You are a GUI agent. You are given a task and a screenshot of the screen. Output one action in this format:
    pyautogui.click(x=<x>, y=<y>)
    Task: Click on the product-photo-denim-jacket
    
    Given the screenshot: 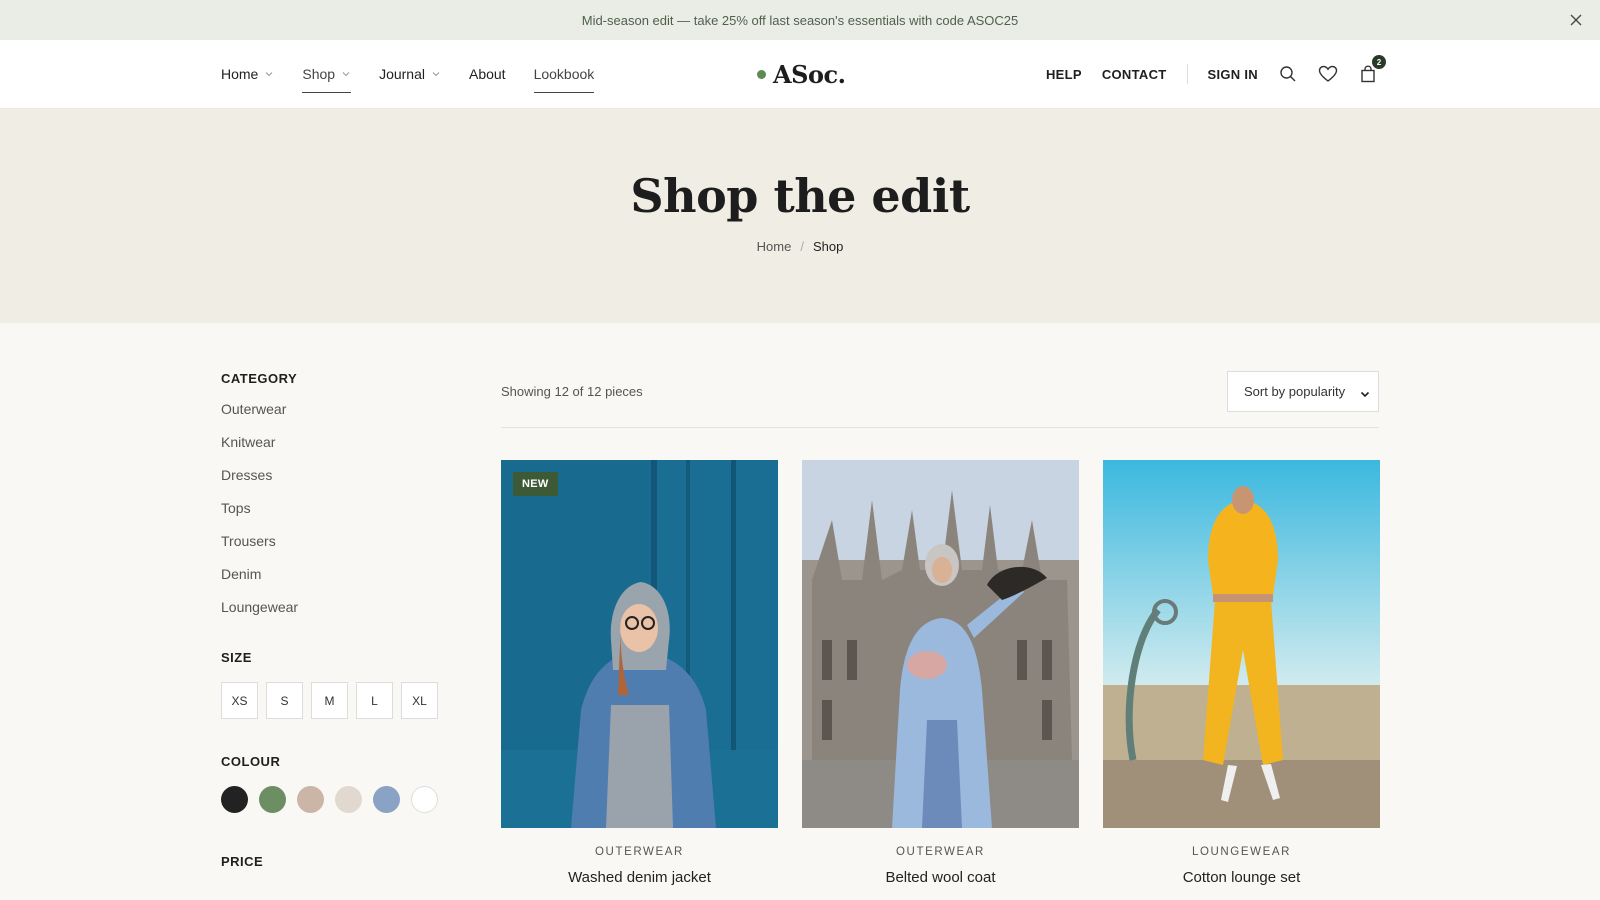 What is the action you would take?
    pyautogui.click(x=639, y=644)
    